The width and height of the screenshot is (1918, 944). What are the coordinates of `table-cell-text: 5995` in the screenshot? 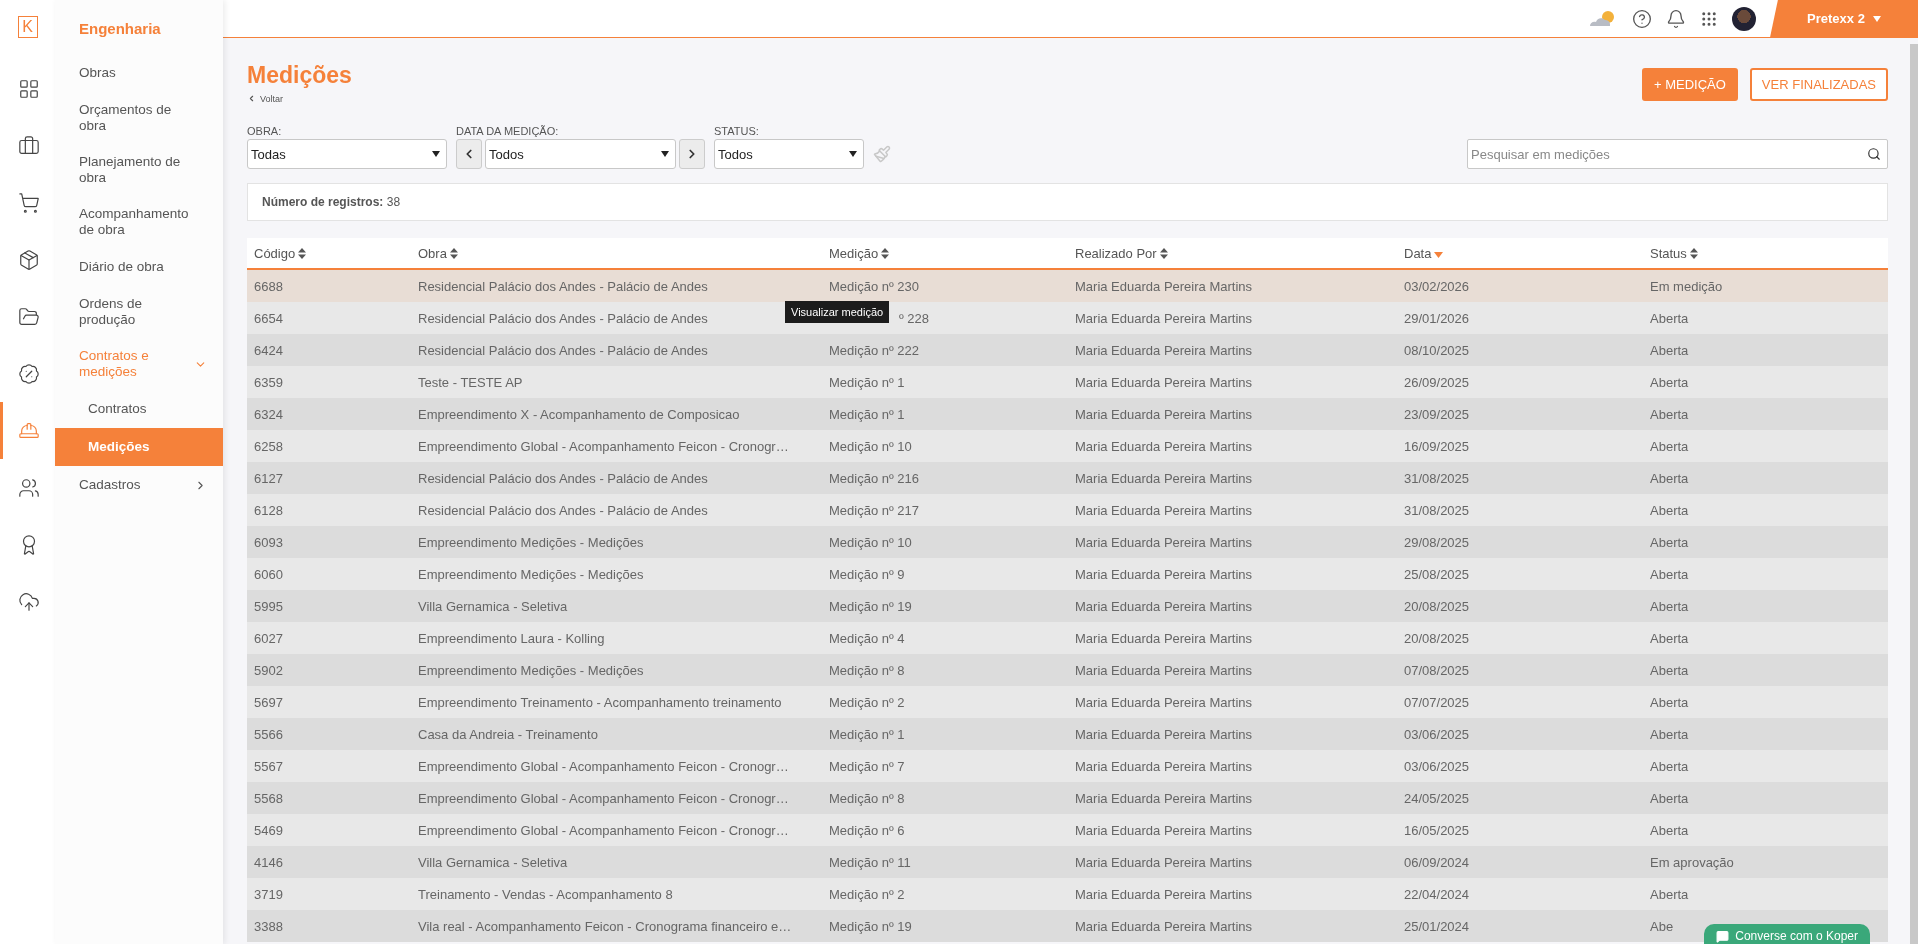 It's located at (268, 606).